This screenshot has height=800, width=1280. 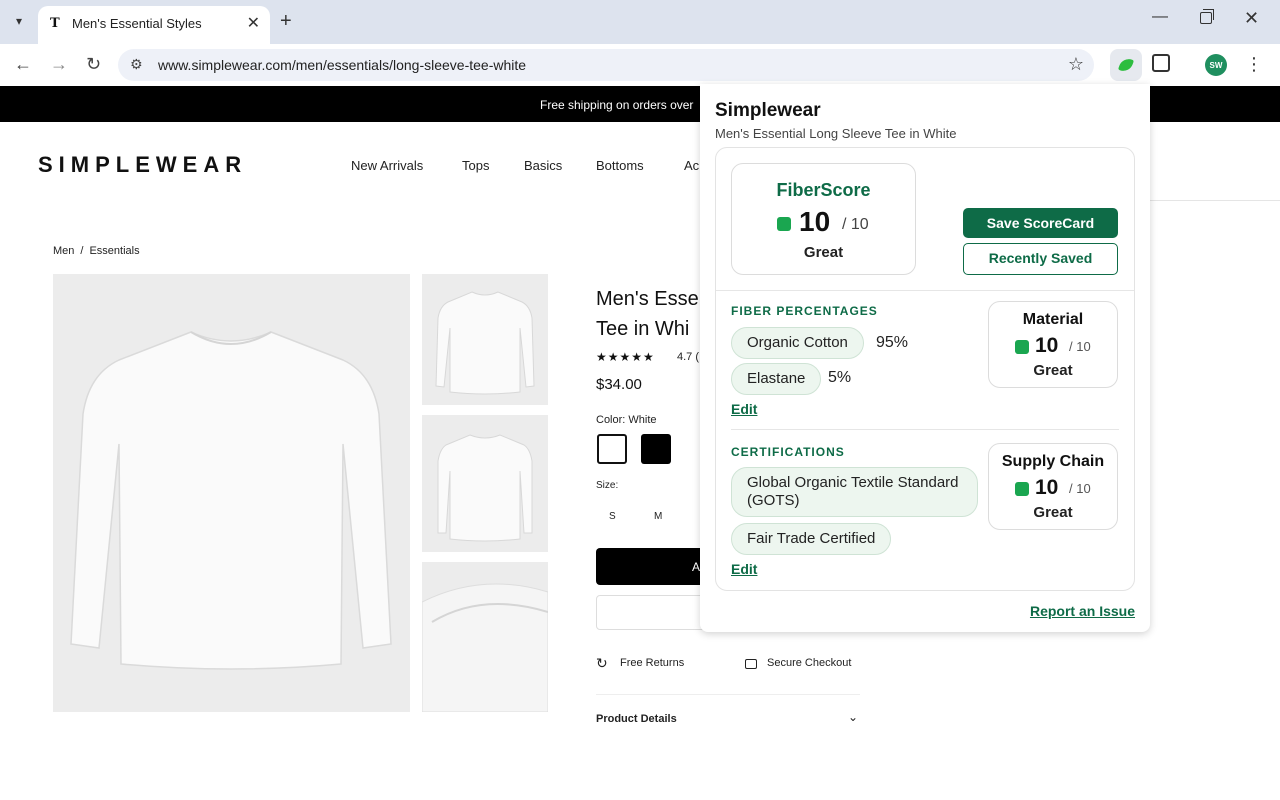 I want to click on rating-text: 4.7 (, so click(x=688, y=357).